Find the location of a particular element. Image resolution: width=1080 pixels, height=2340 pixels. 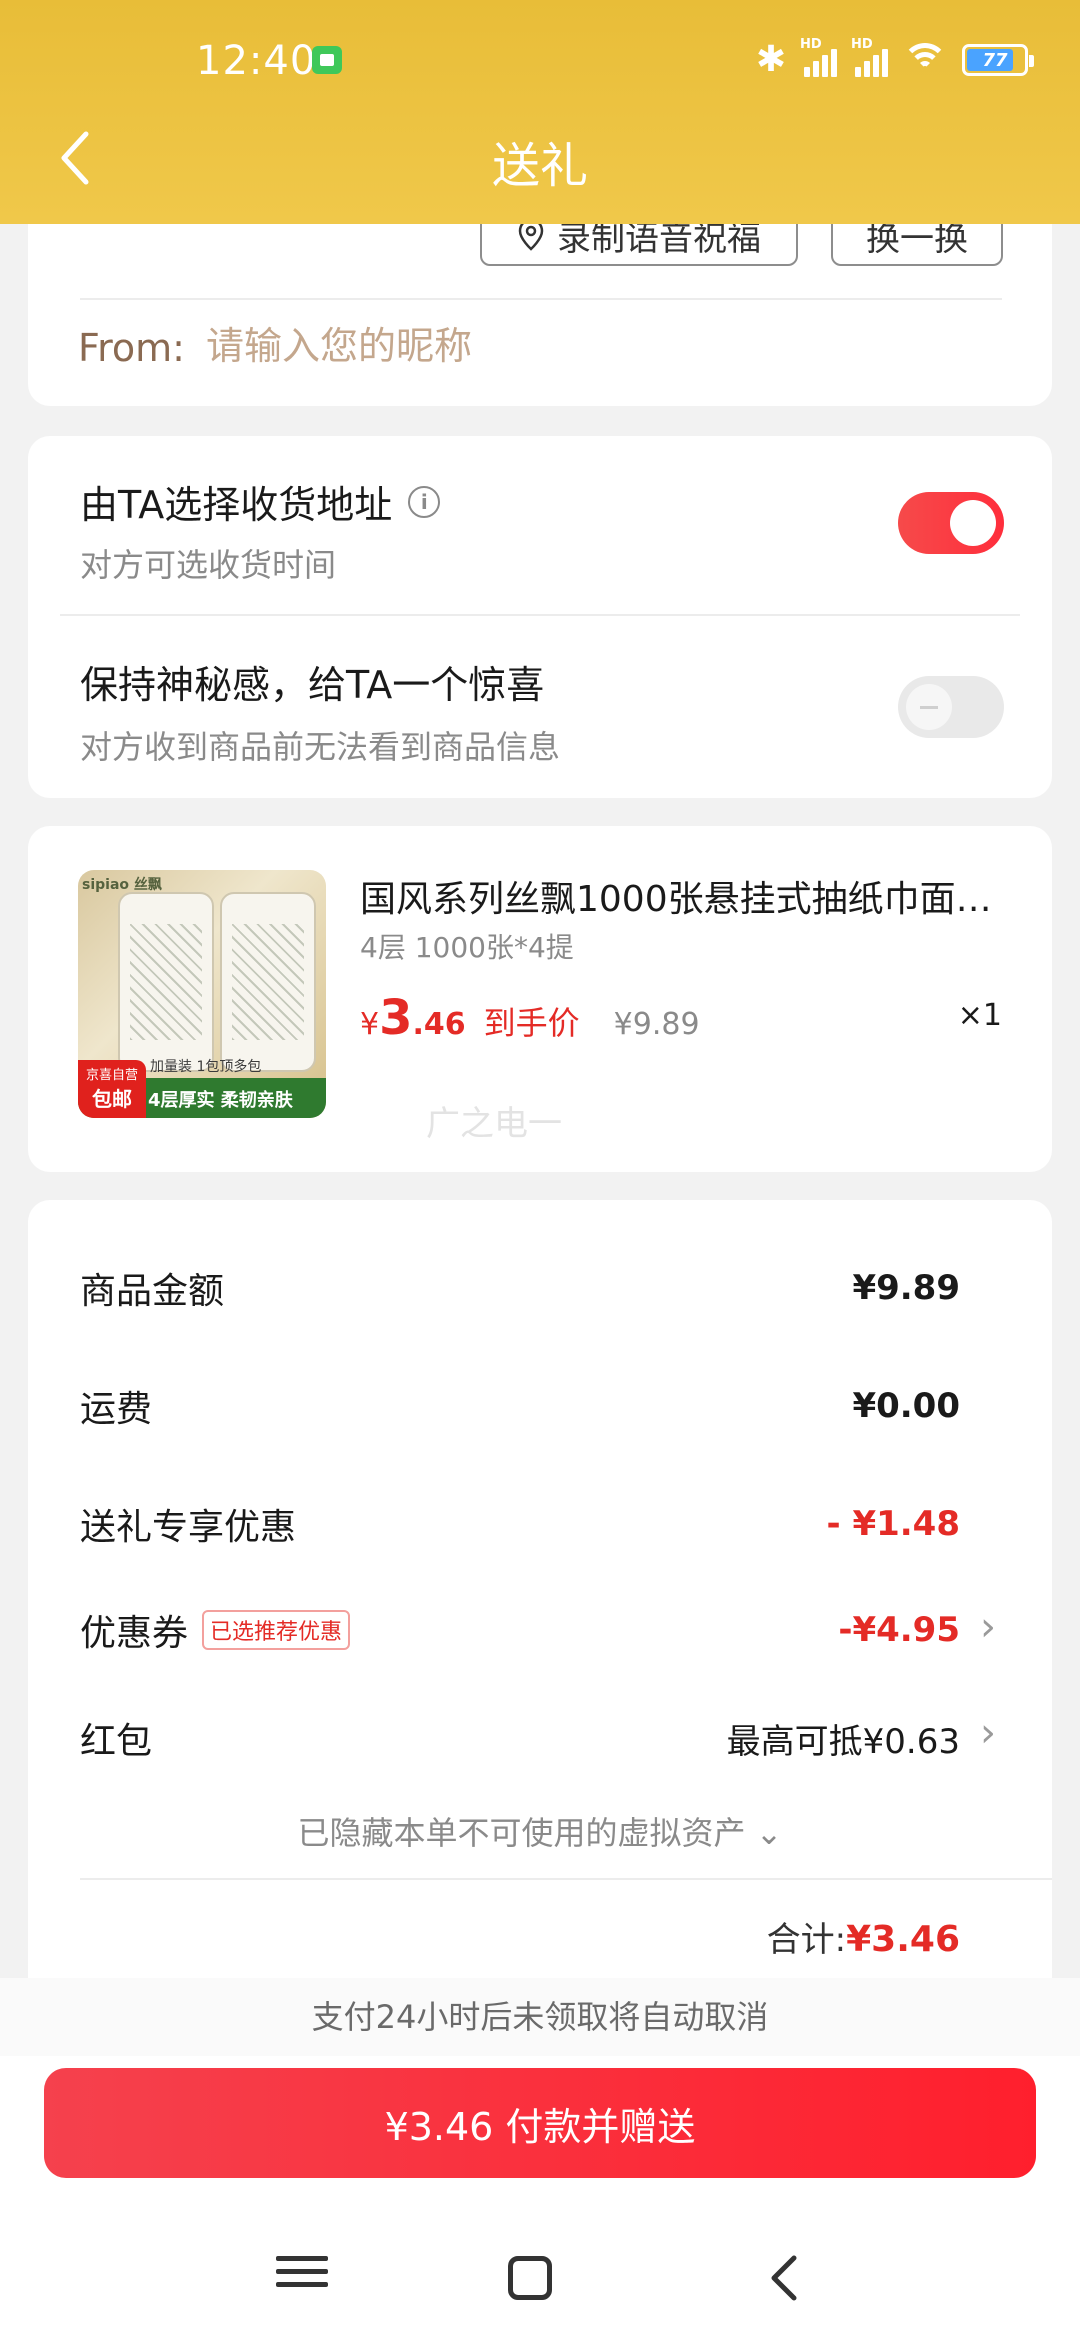

goods-amount-label: 商品金额 is located at coordinates (152, 1291).